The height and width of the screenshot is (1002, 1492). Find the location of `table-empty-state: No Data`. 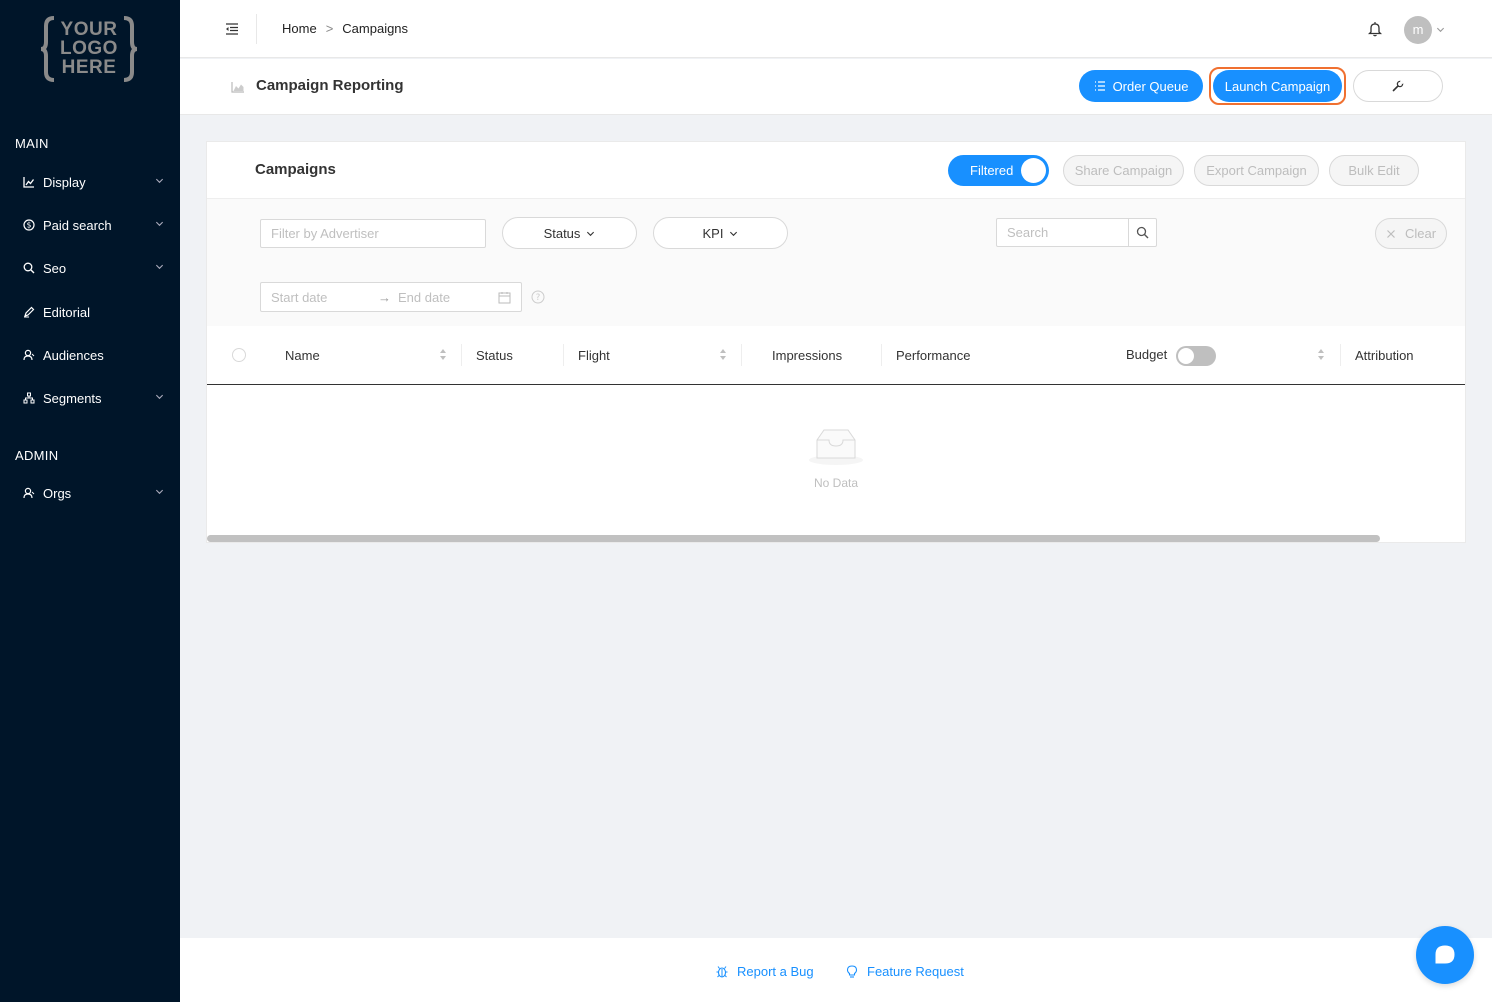

table-empty-state: No Data is located at coordinates (836, 459).